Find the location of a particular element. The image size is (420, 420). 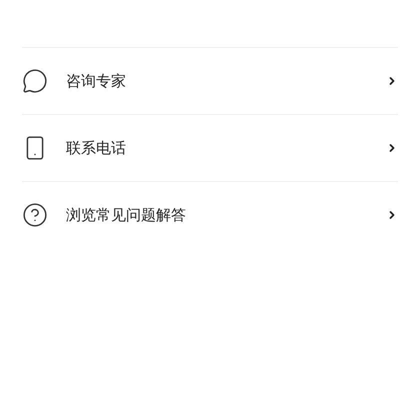

menu-label: 联系电话 is located at coordinates (96, 148).